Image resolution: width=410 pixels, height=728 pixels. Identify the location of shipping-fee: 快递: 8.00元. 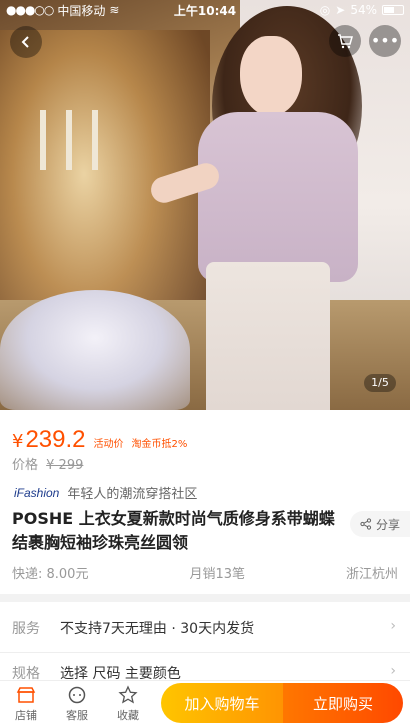
(50, 574).